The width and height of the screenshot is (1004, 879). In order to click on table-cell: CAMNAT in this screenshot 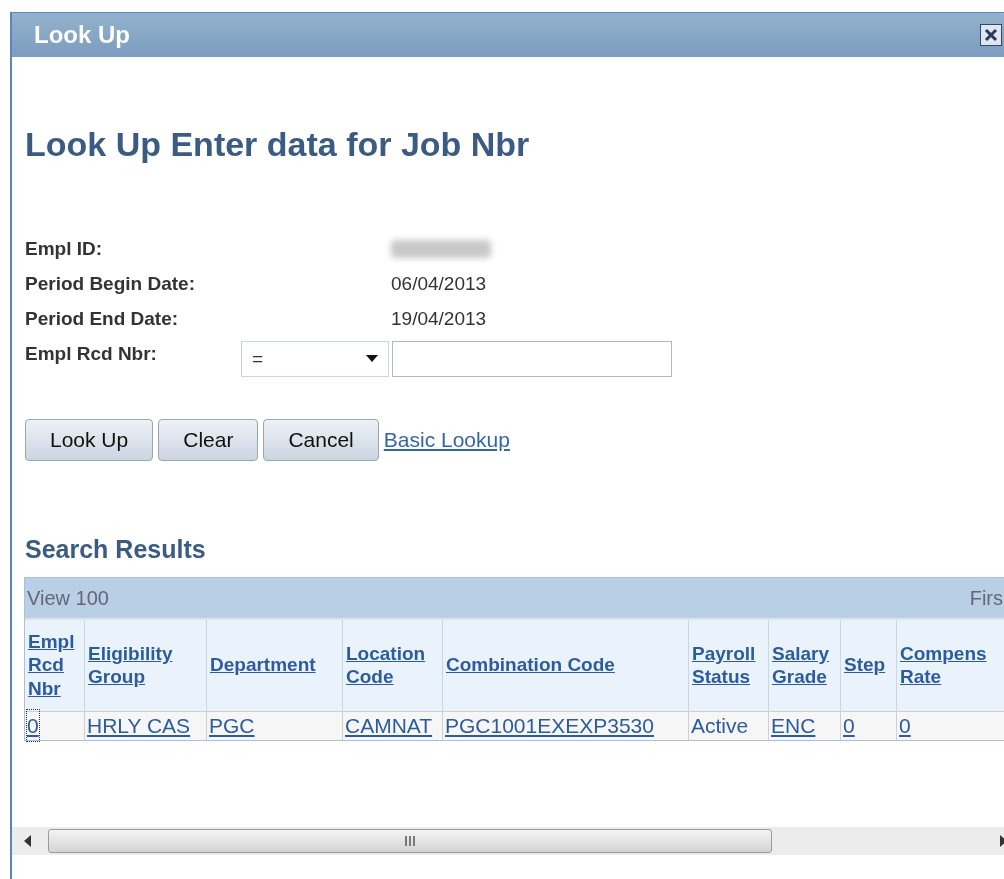, I will do `click(389, 725)`.